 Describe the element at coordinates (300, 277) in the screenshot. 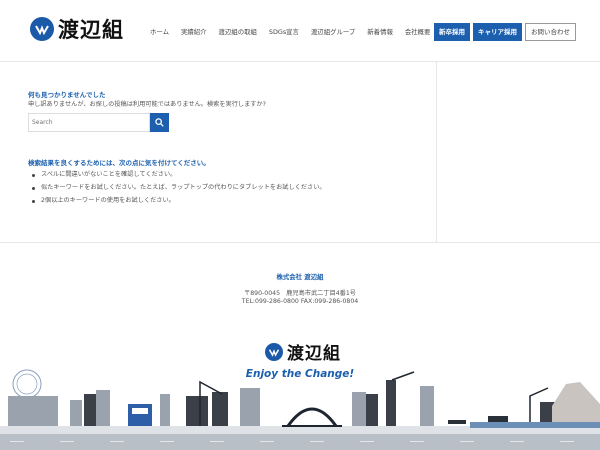

I see `footer-company-name: 株式会社 渡辺組` at that location.